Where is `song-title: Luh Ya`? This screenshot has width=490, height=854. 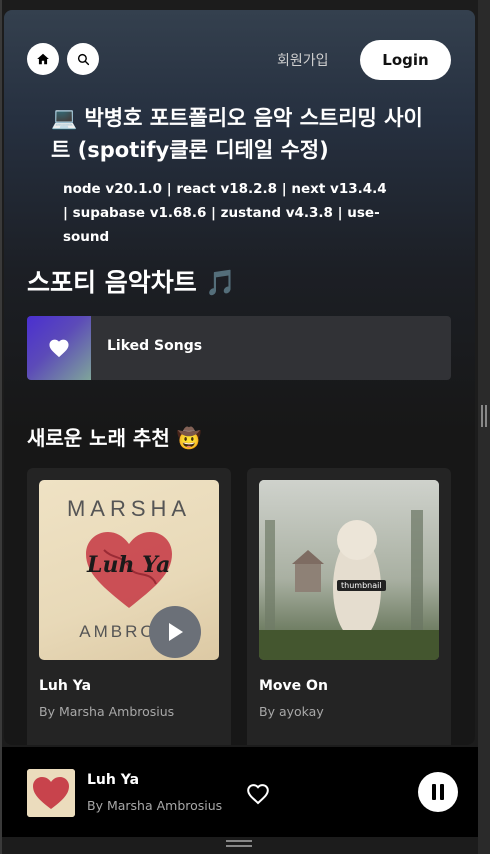 song-title: Luh Ya is located at coordinates (65, 686).